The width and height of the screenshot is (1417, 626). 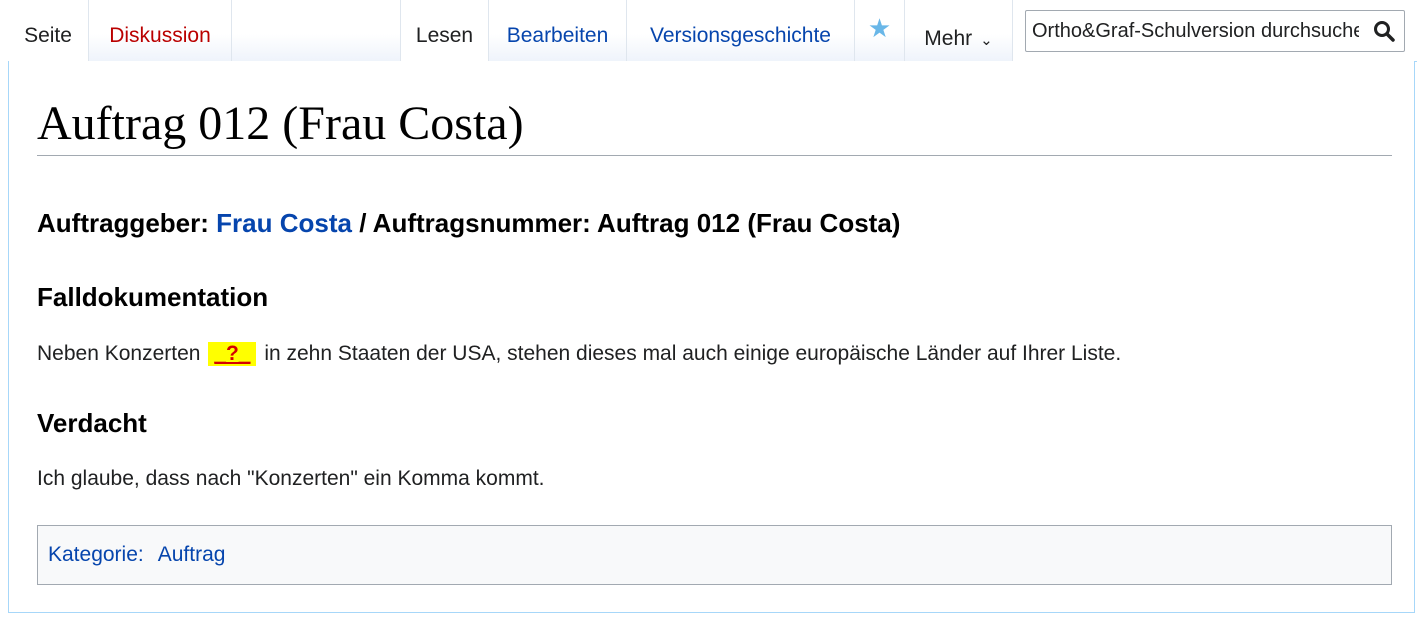 What do you see at coordinates (1384, 31) in the screenshot?
I see `search-icon` at bounding box center [1384, 31].